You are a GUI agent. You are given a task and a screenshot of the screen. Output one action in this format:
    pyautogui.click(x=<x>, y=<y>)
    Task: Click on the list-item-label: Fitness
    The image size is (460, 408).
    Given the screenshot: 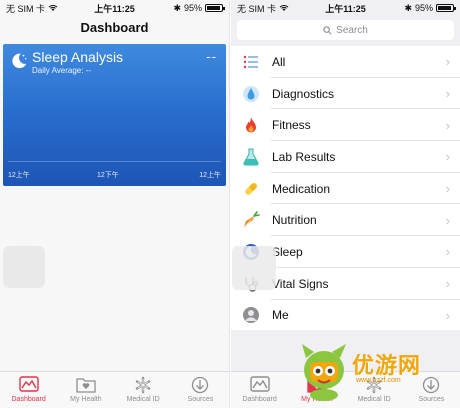 What is the action you would take?
    pyautogui.click(x=291, y=125)
    